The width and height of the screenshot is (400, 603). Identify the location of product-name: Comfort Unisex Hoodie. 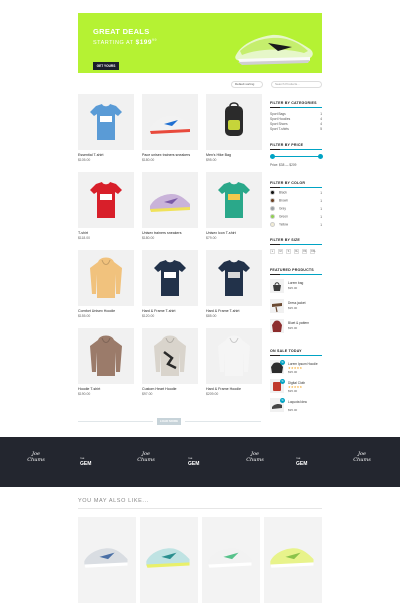
(106, 311).